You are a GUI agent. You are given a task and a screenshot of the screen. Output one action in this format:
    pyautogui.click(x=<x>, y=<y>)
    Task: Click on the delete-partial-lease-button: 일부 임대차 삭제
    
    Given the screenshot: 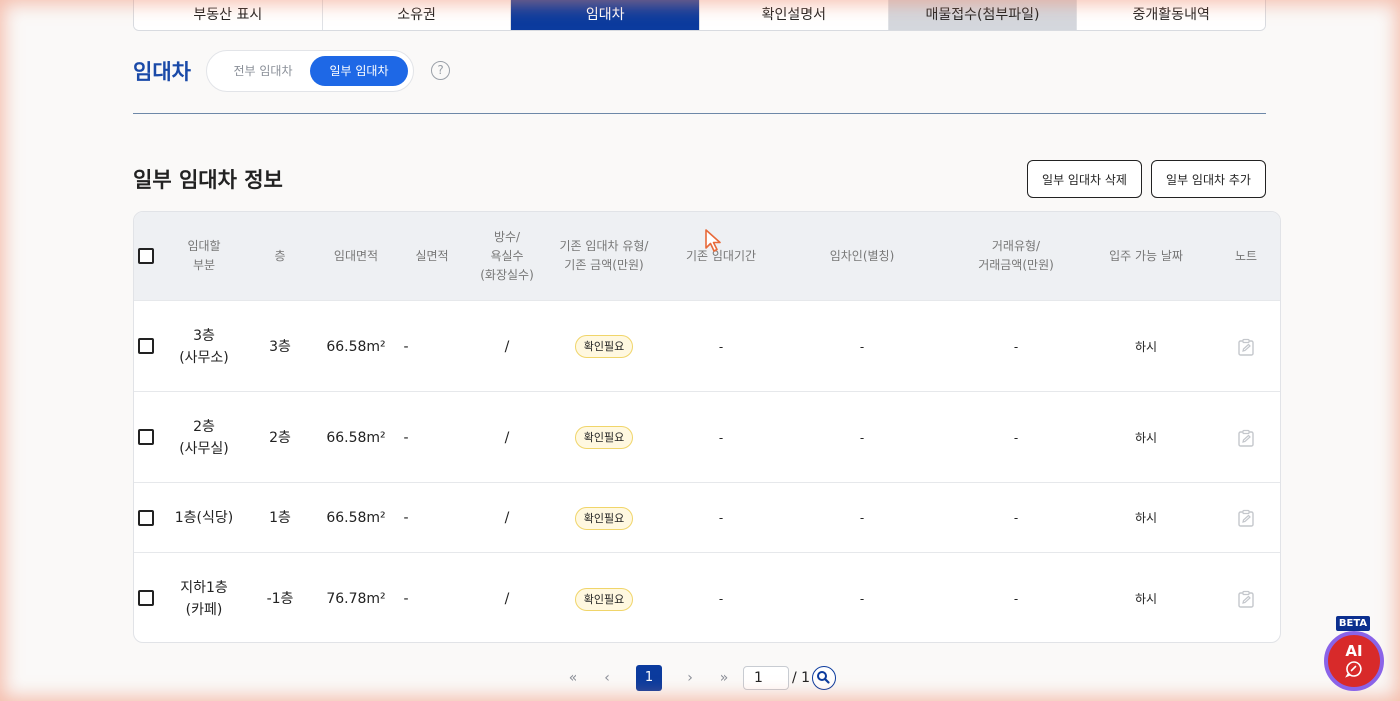 What is the action you would take?
    pyautogui.click(x=1084, y=179)
    